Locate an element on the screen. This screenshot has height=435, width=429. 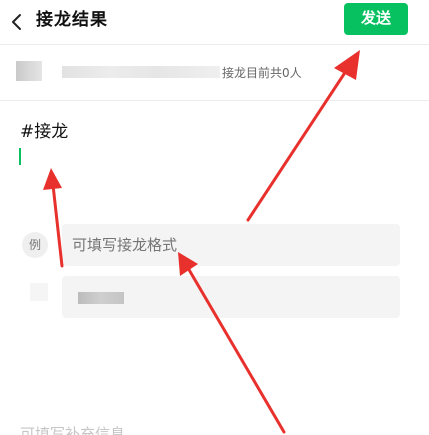
group-avatar-blurred is located at coordinates (29, 71).